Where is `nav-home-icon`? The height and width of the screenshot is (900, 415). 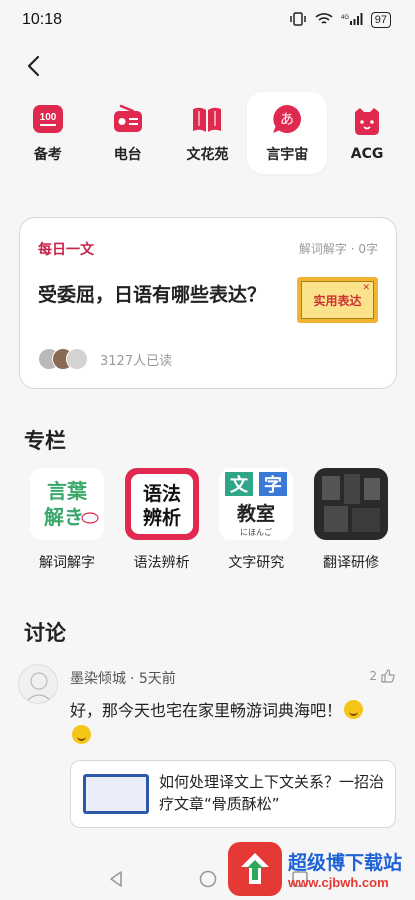
nav-home-icon is located at coordinates (208, 879).